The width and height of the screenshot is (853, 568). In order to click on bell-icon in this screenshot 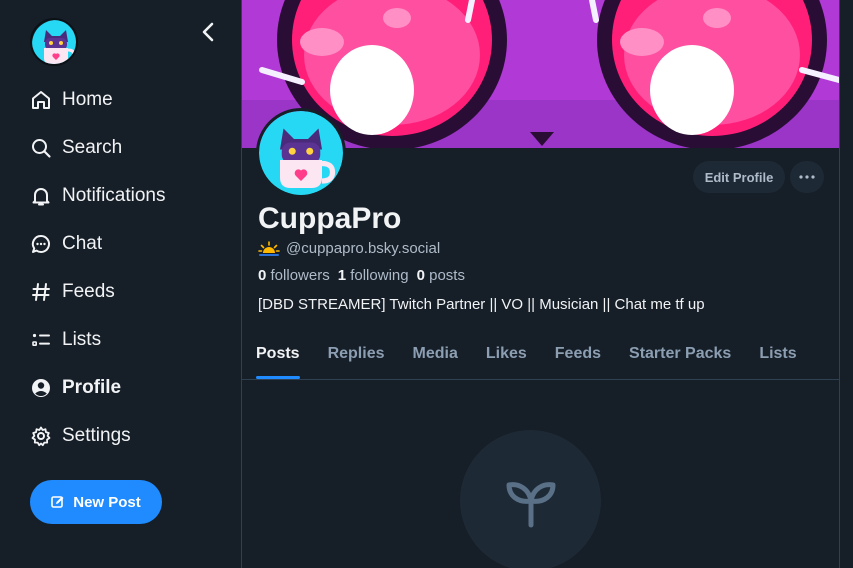, I will do `click(41, 196)`.